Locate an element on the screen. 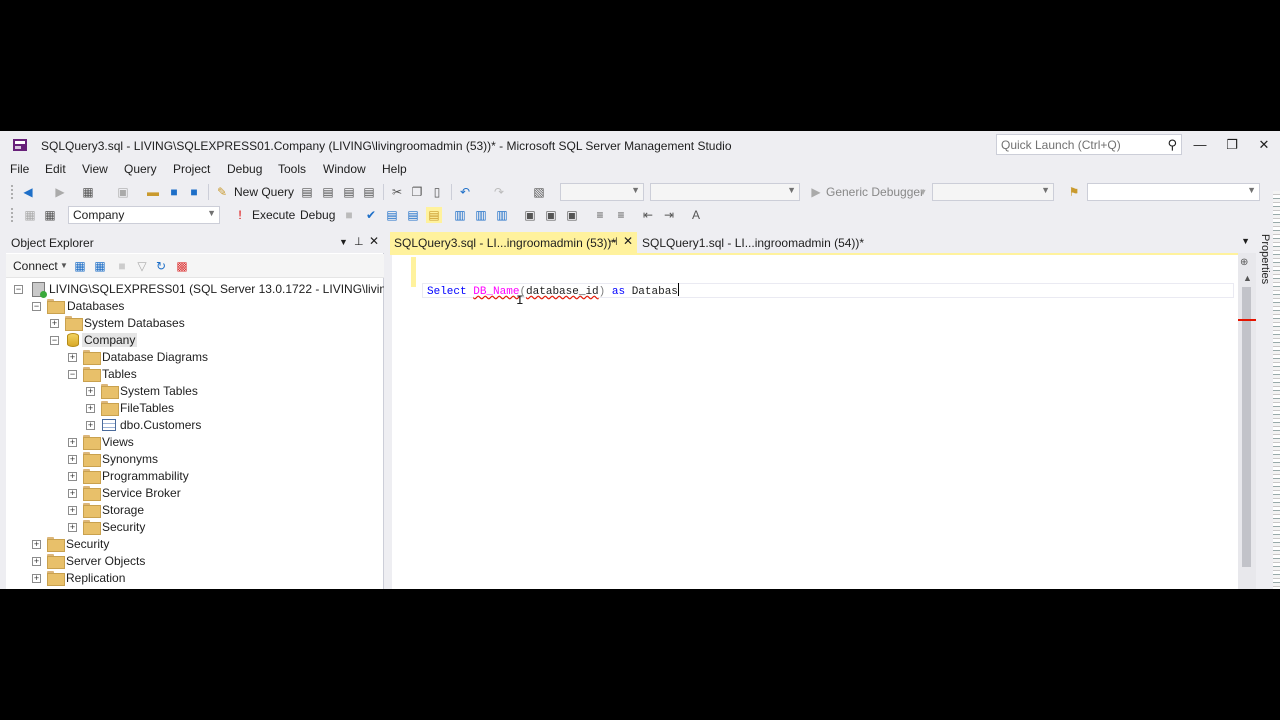  refresh-icon: ↻ is located at coordinates (161, 266).